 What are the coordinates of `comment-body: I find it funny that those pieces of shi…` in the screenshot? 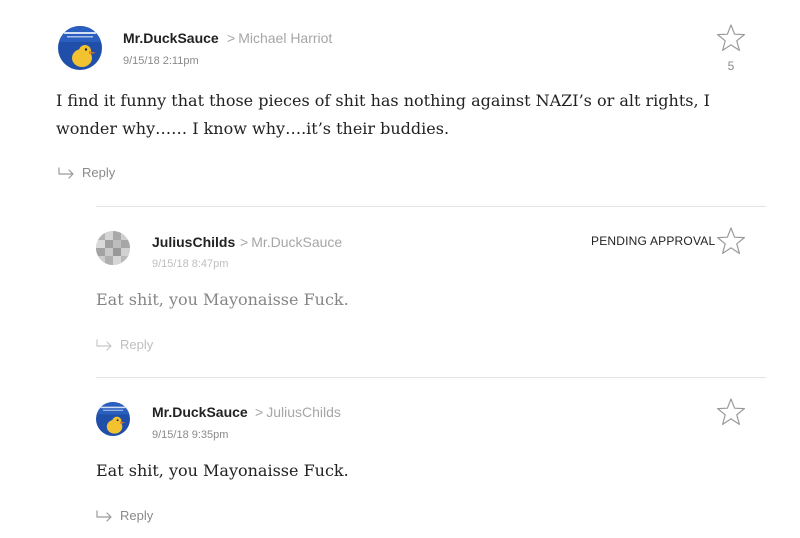 It's located at (383, 114).